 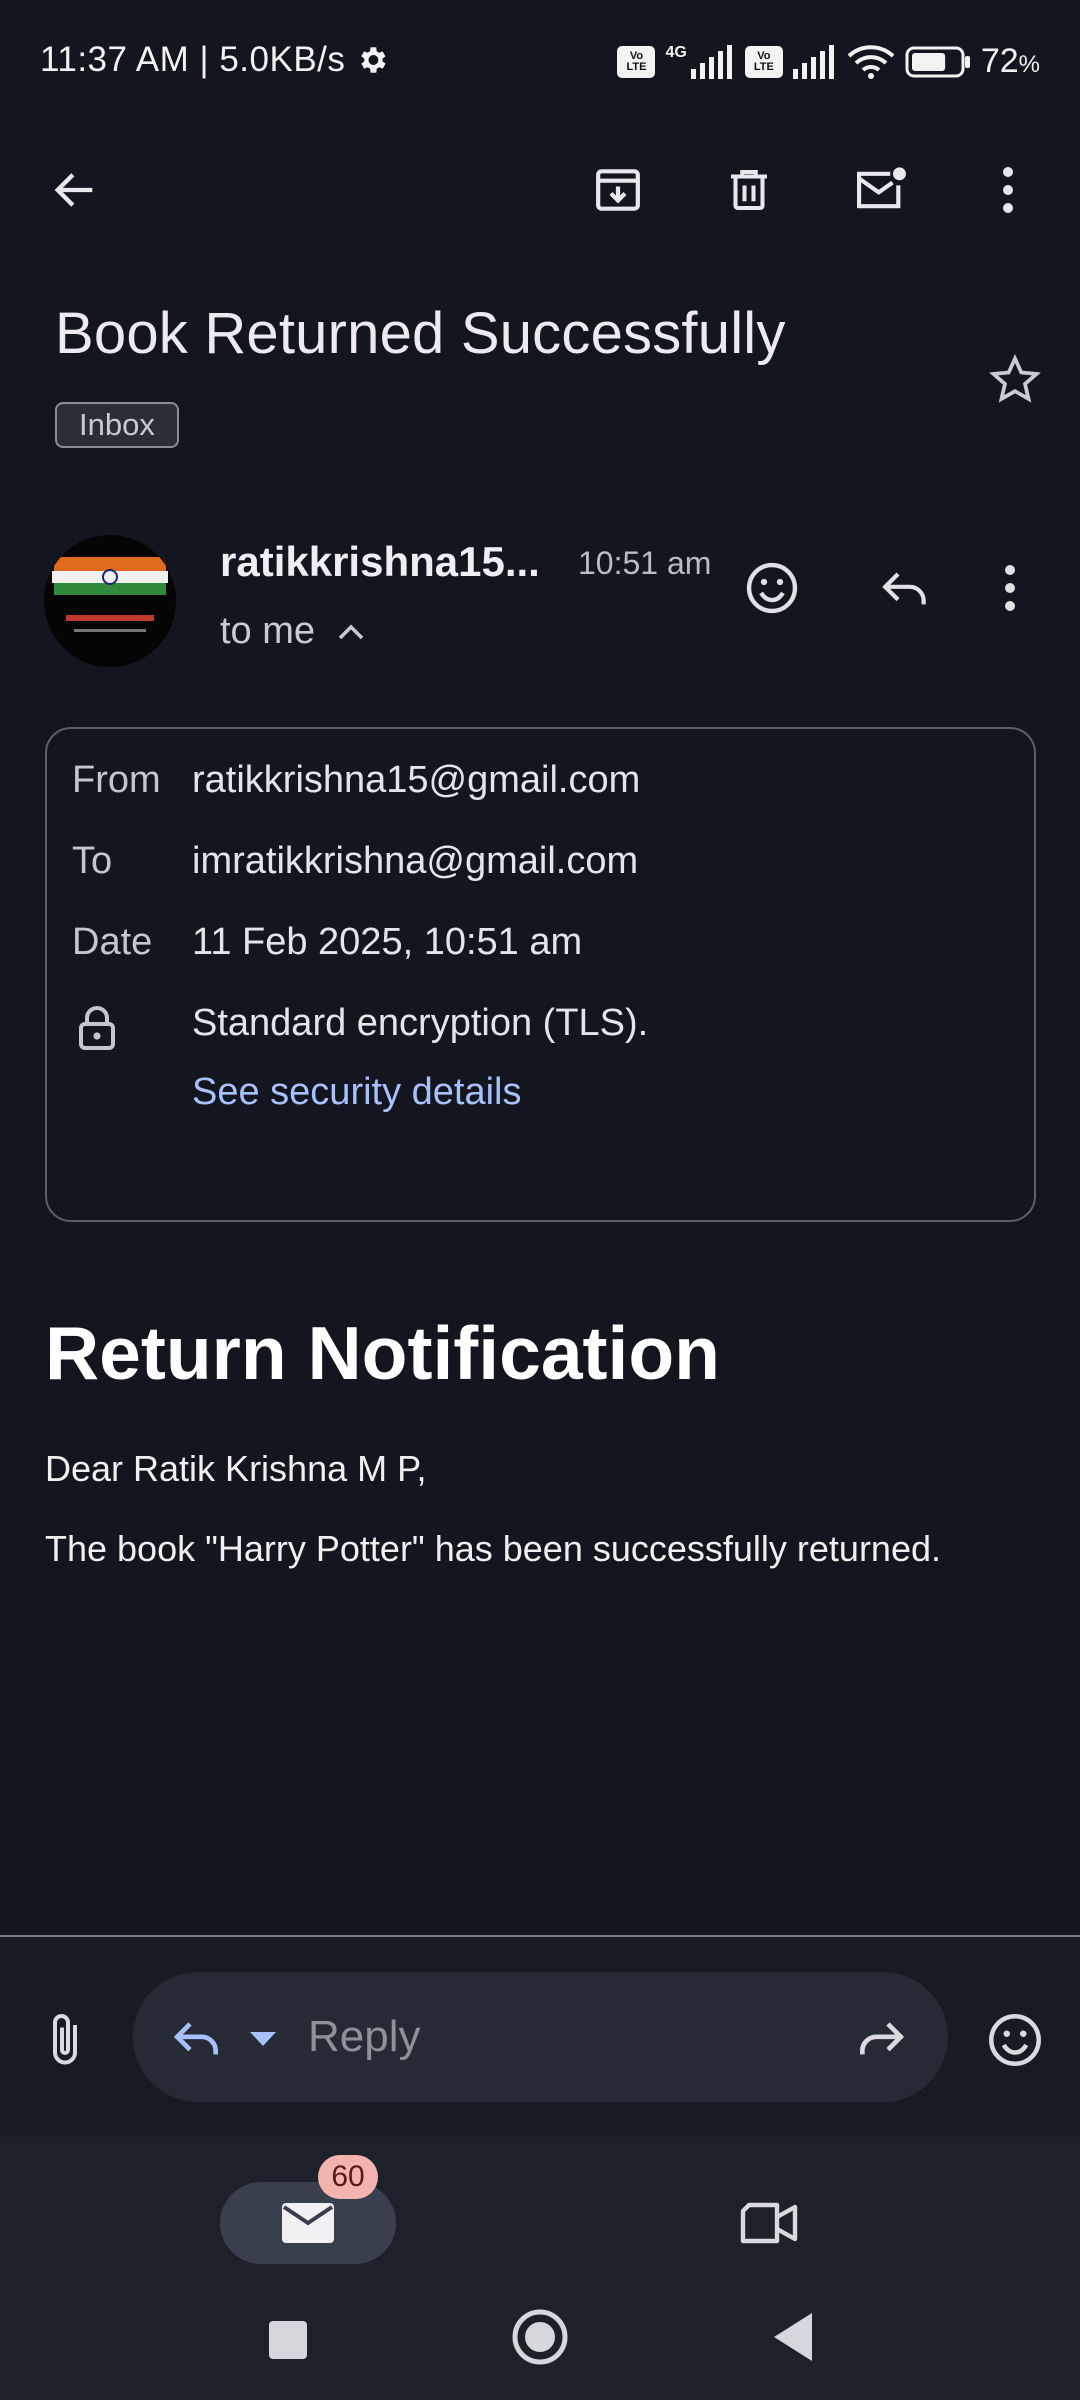 I want to click on delete-button, so click(x=749, y=190).